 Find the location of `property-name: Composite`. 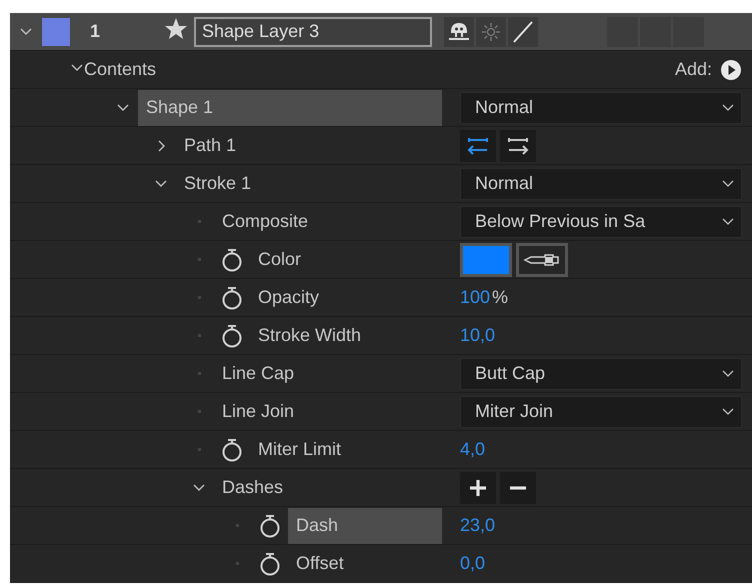

property-name: Composite is located at coordinates (328, 222).